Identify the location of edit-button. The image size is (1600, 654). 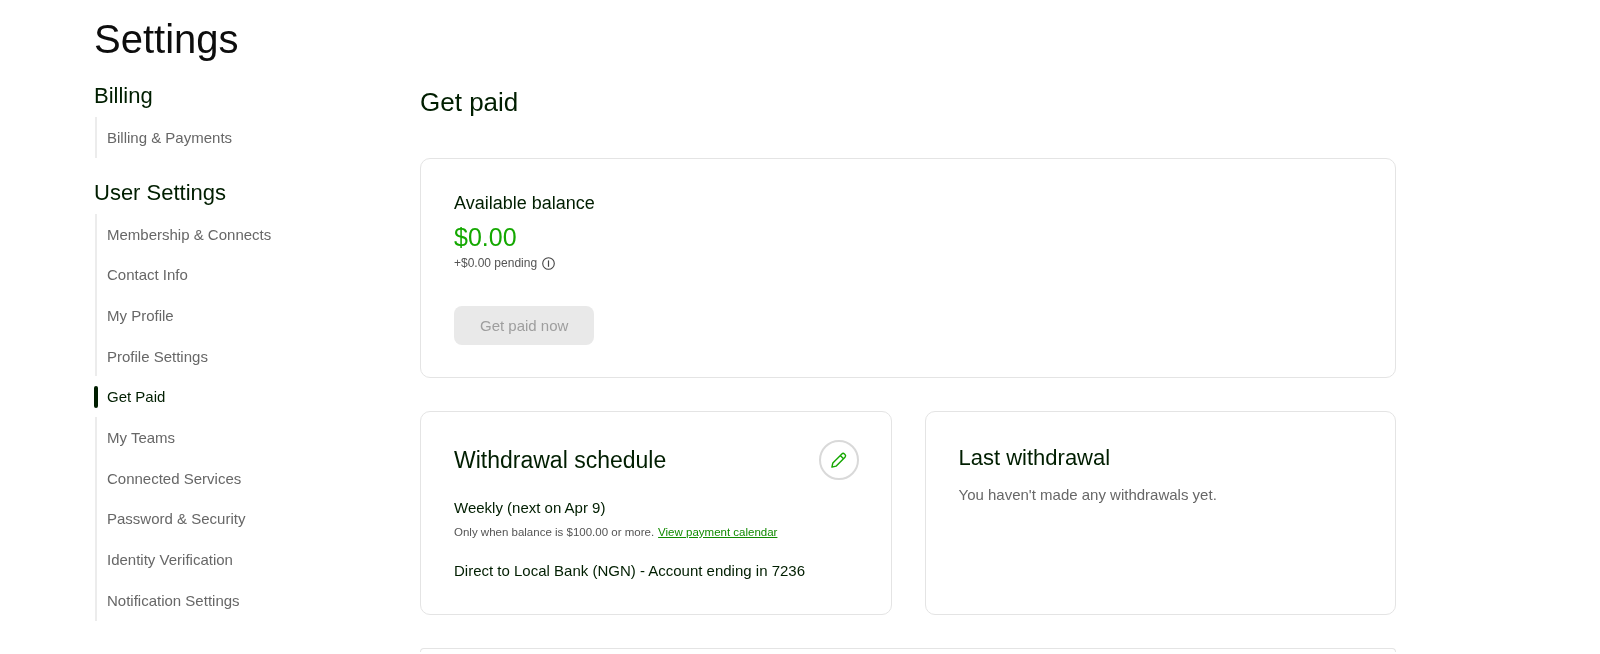
(838, 460).